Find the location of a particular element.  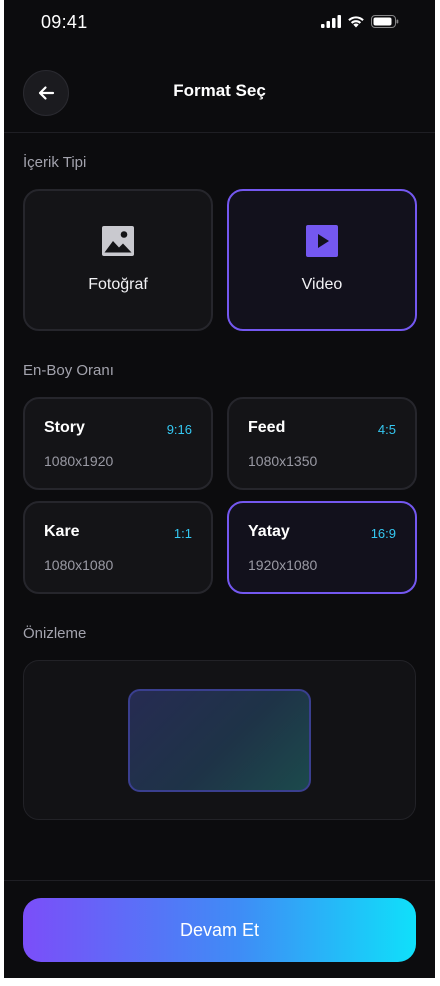

content-type-video-label: Video is located at coordinates (322, 284).